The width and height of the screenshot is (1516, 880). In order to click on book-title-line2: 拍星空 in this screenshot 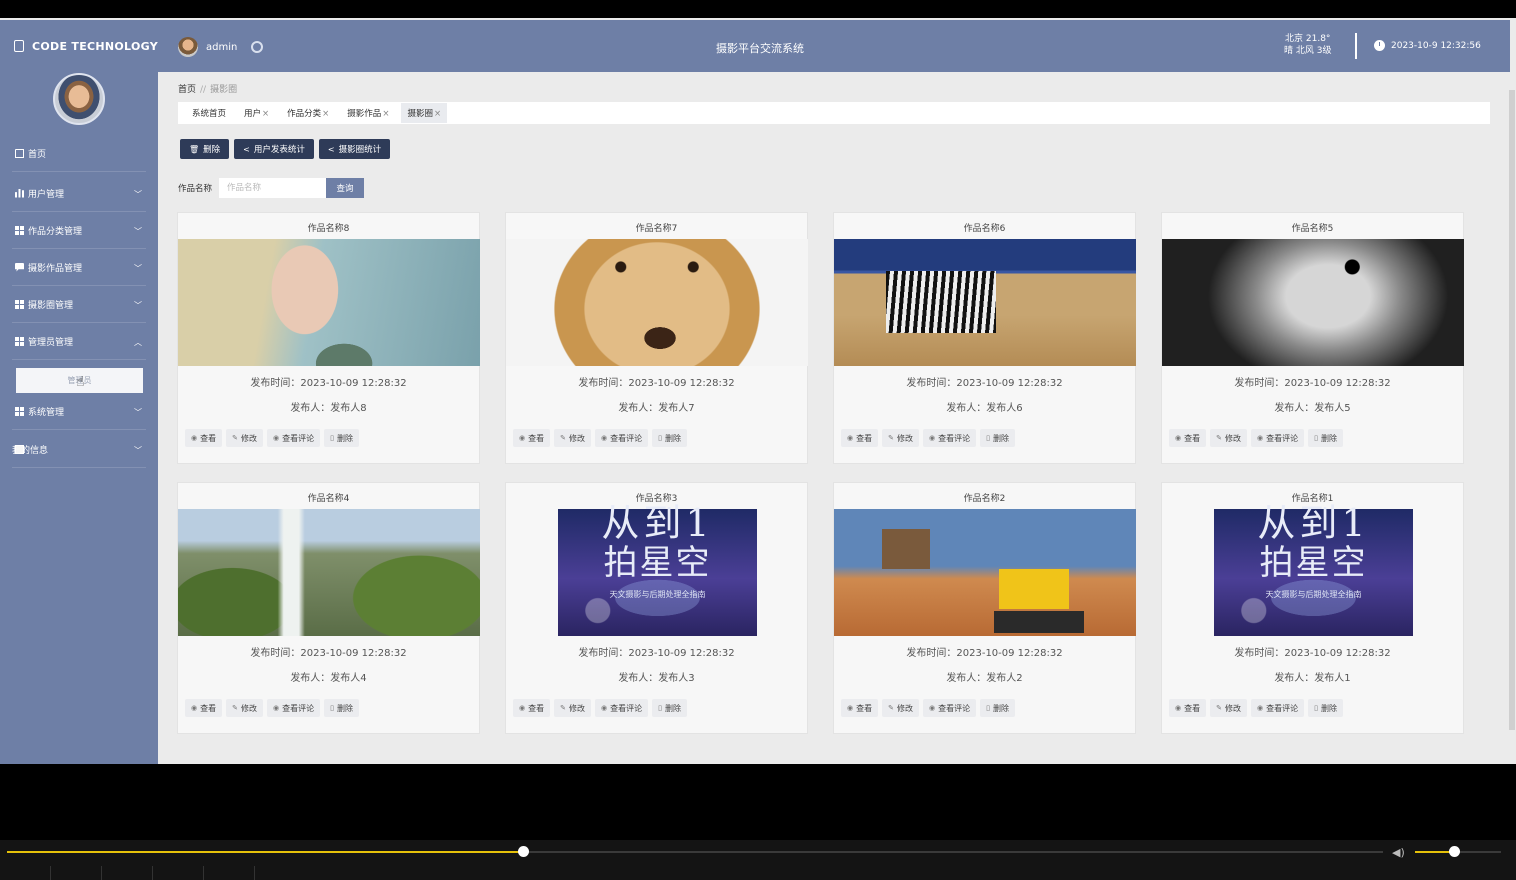, I will do `click(1313, 563)`.